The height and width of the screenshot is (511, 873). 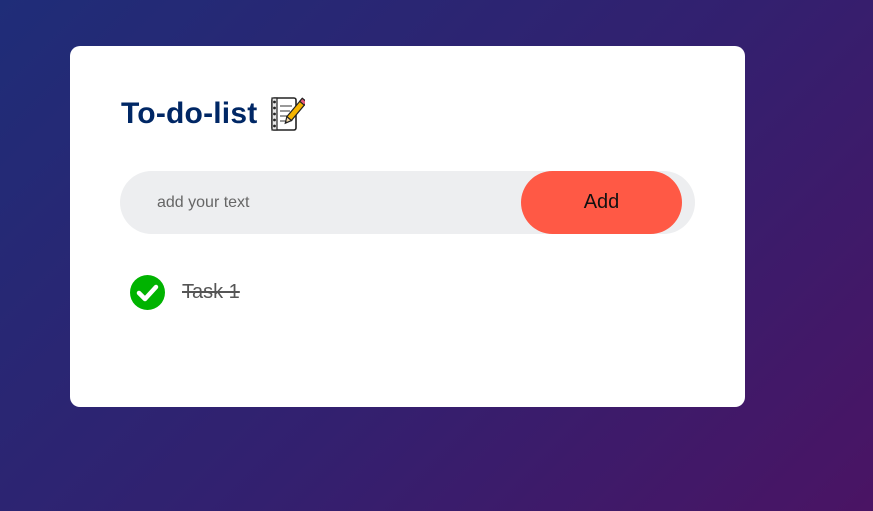 I want to click on add-button: Add, so click(x=601, y=202).